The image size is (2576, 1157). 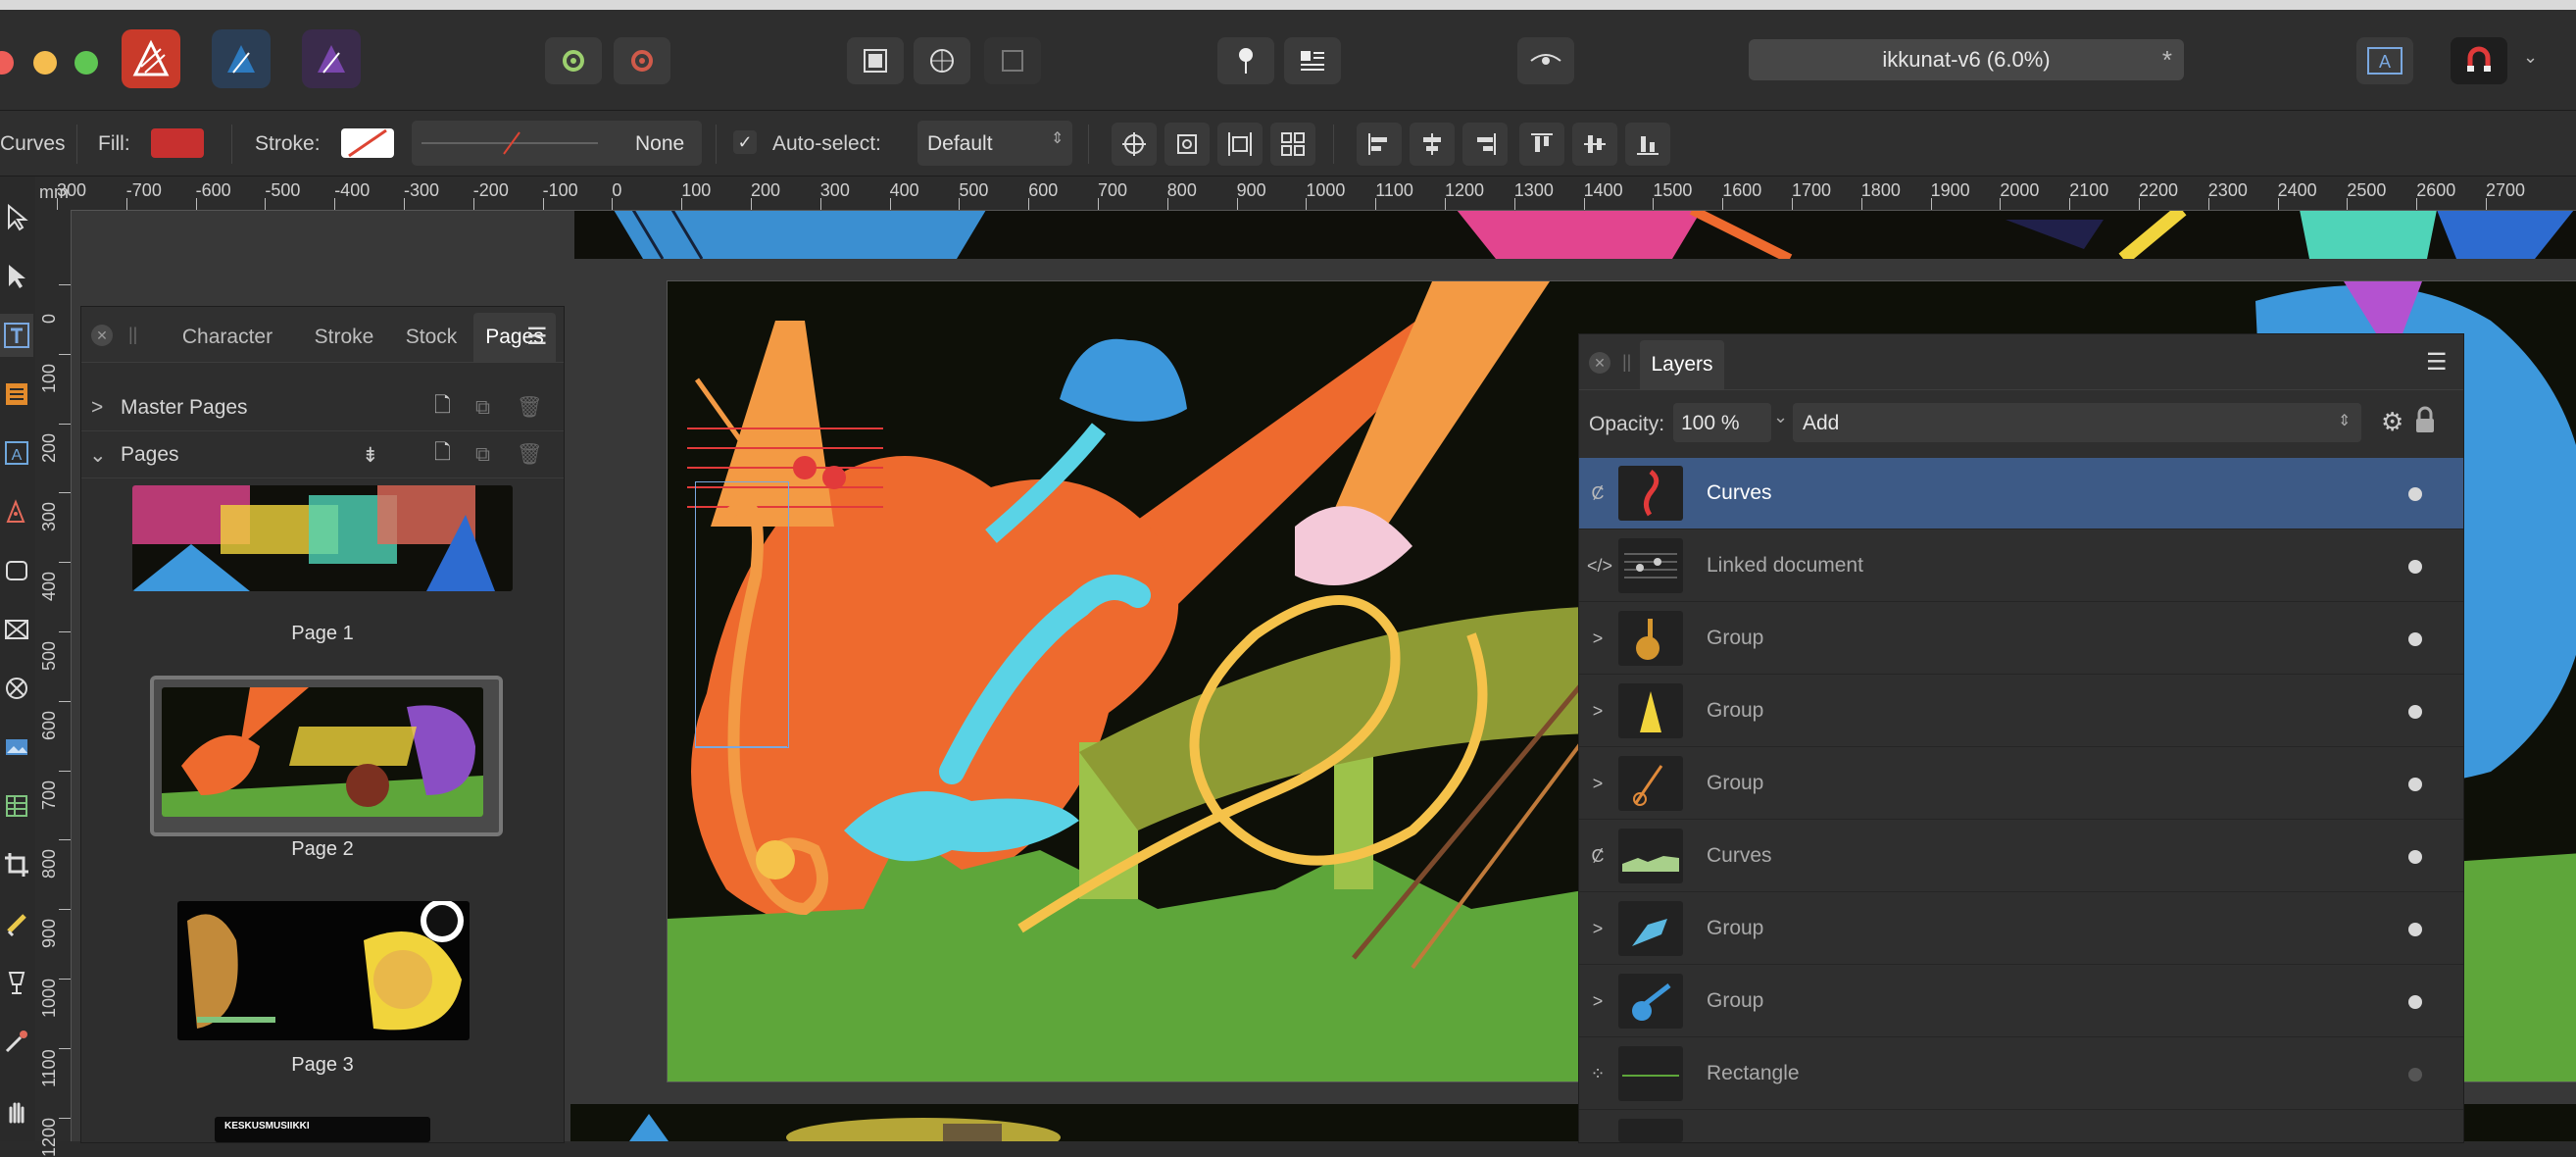 What do you see at coordinates (1541, 144) in the screenshot?
I see `align-top-icon` at bounding box center [1541, 144].